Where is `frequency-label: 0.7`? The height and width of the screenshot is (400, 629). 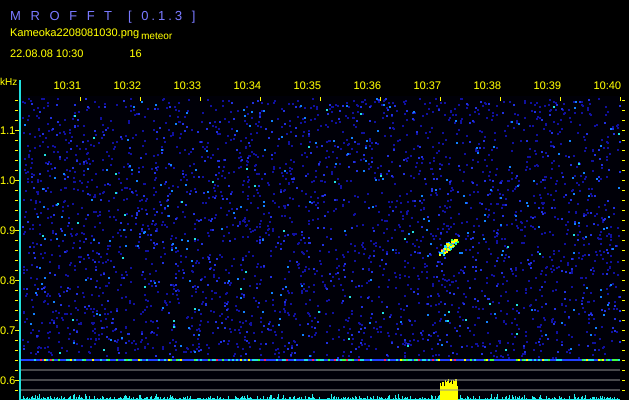 frequency-label: 0.7 is located at coordinates (8, 331).